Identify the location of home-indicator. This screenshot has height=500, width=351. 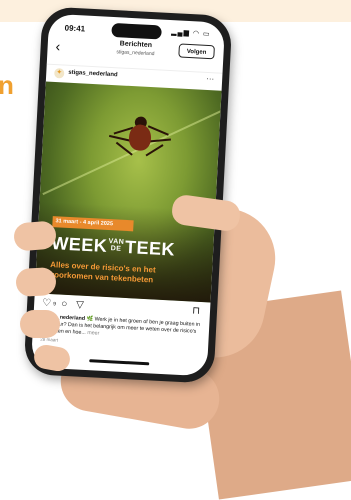
(119, 362).